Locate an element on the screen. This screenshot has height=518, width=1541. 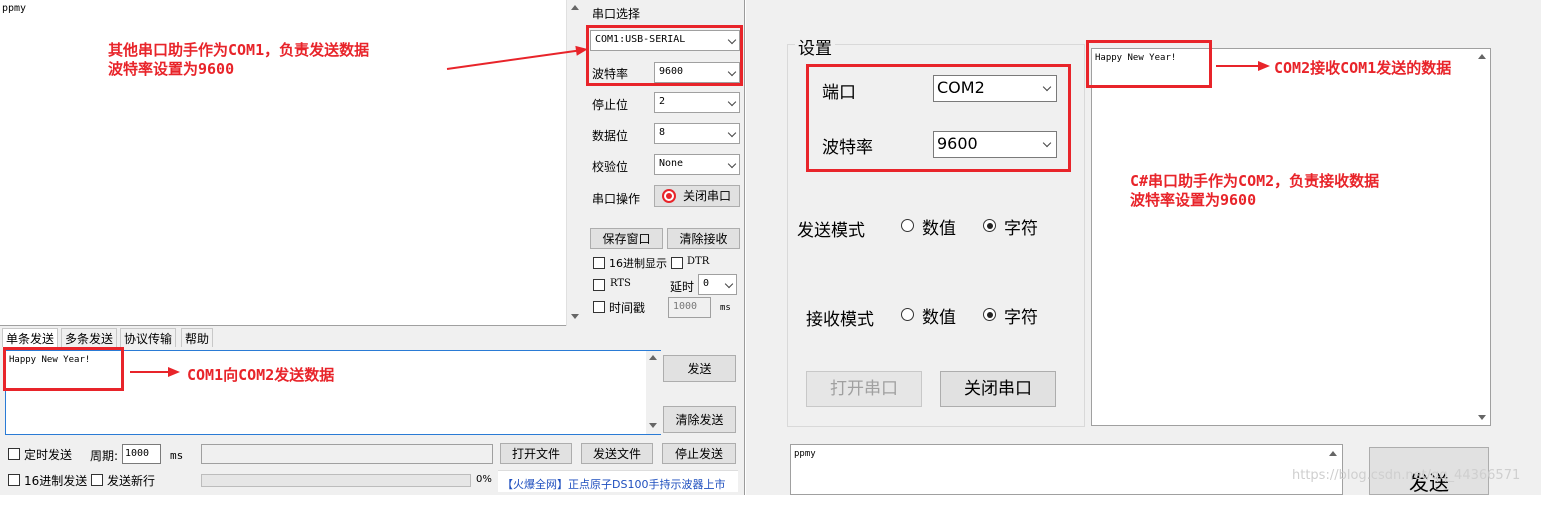
progress-text: 0% is located at coordinates (484, 479).